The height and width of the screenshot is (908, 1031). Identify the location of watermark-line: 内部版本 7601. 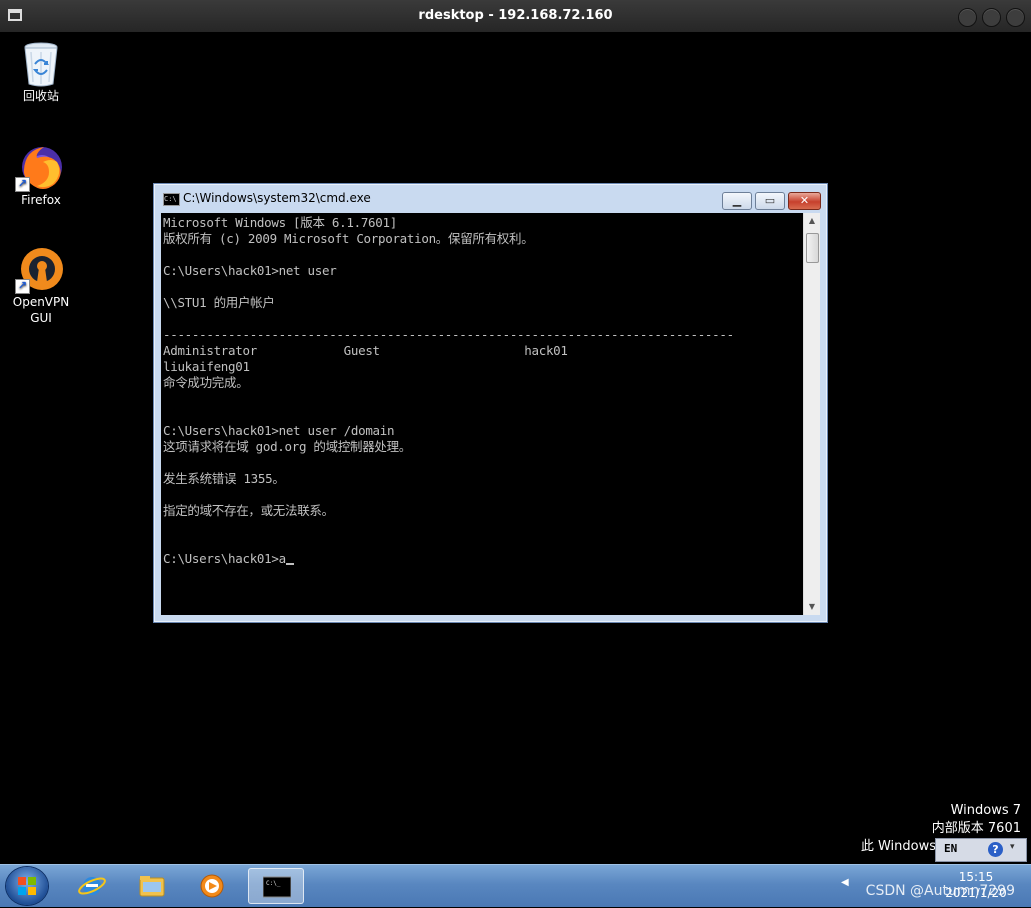
(976, 828).